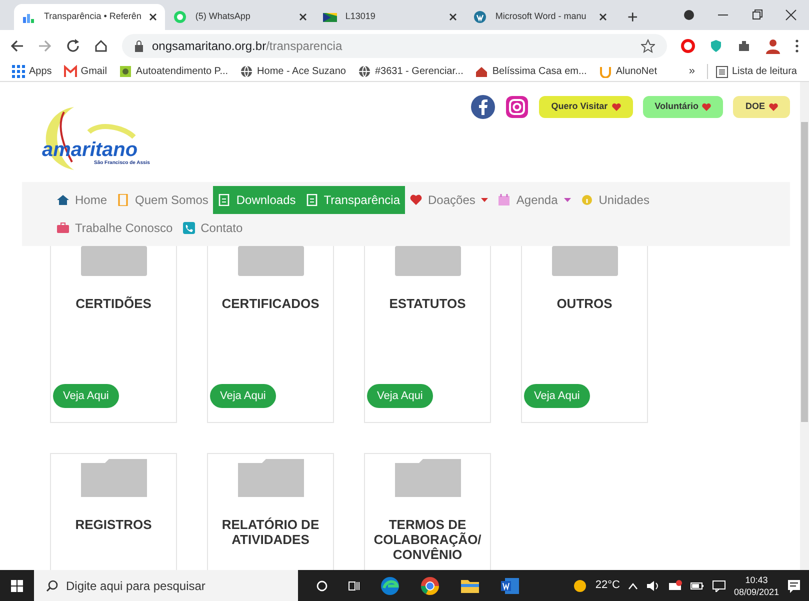 The width and height of the screenshot is (809, 601). I want to click on word-icon, so click(510, 585).